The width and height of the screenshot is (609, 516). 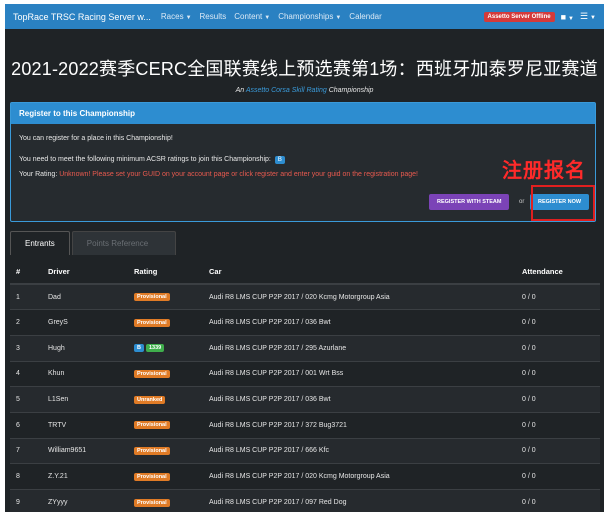 What do you see at coordinates (123, 243) in the screenshot?
I see `tab-points-reference: Points Reference` at bounding box center [123, 243].